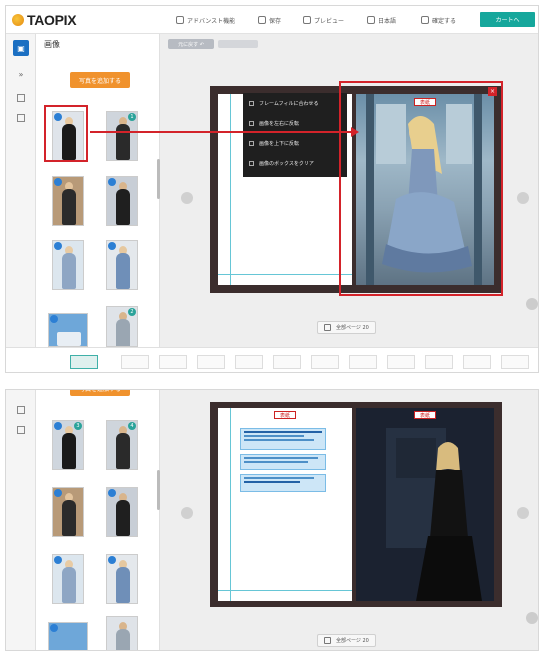 The image size is (544, 655). Describe the element at coordinates (18, 20) in the screenshot. I see `logo-icon` at that location.